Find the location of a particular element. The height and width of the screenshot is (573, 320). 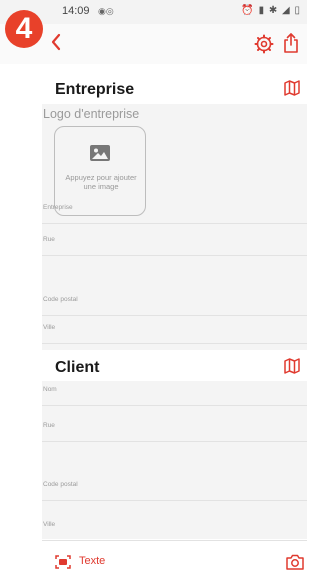

client-postal-code-placeholder: Code postal is located at coordinates (60, 484).